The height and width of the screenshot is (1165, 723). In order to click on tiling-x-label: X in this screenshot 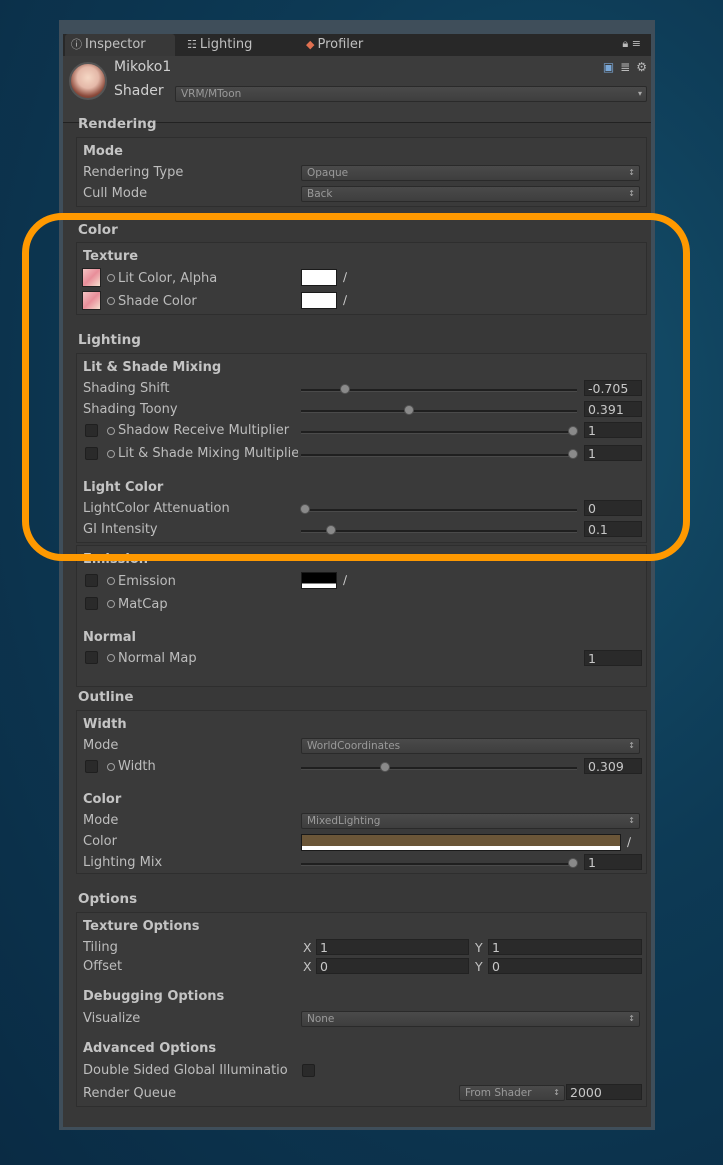, I will do `click(307, 947)`.